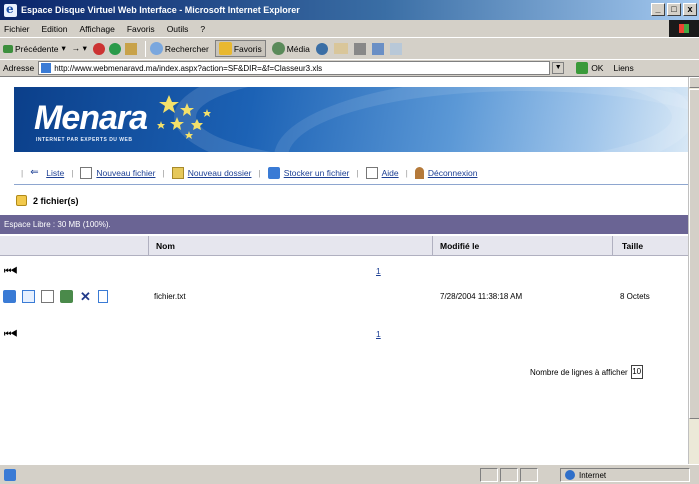 The image size is (699, 484). Describe the element at coordinates (10, 474) in the screenshot. I see `page-status-icon` at that location.